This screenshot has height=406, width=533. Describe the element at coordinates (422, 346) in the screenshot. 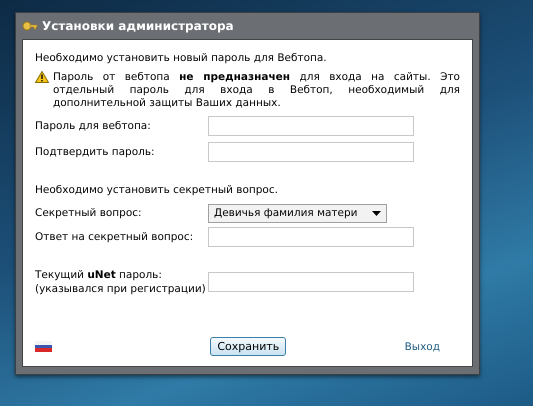

I see `exit-link: Выход` at that location.